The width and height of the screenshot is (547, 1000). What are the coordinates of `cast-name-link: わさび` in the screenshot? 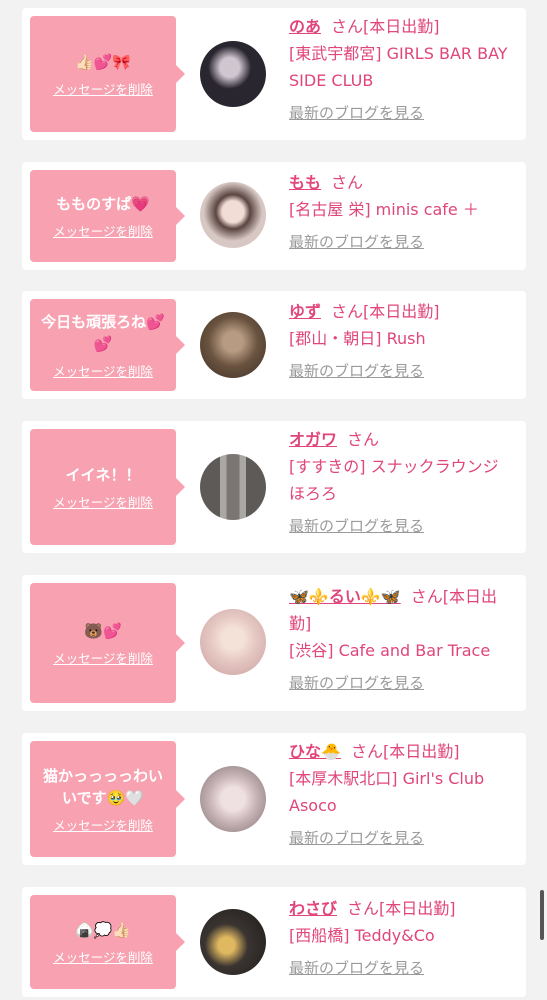 It's located at (313, 908).